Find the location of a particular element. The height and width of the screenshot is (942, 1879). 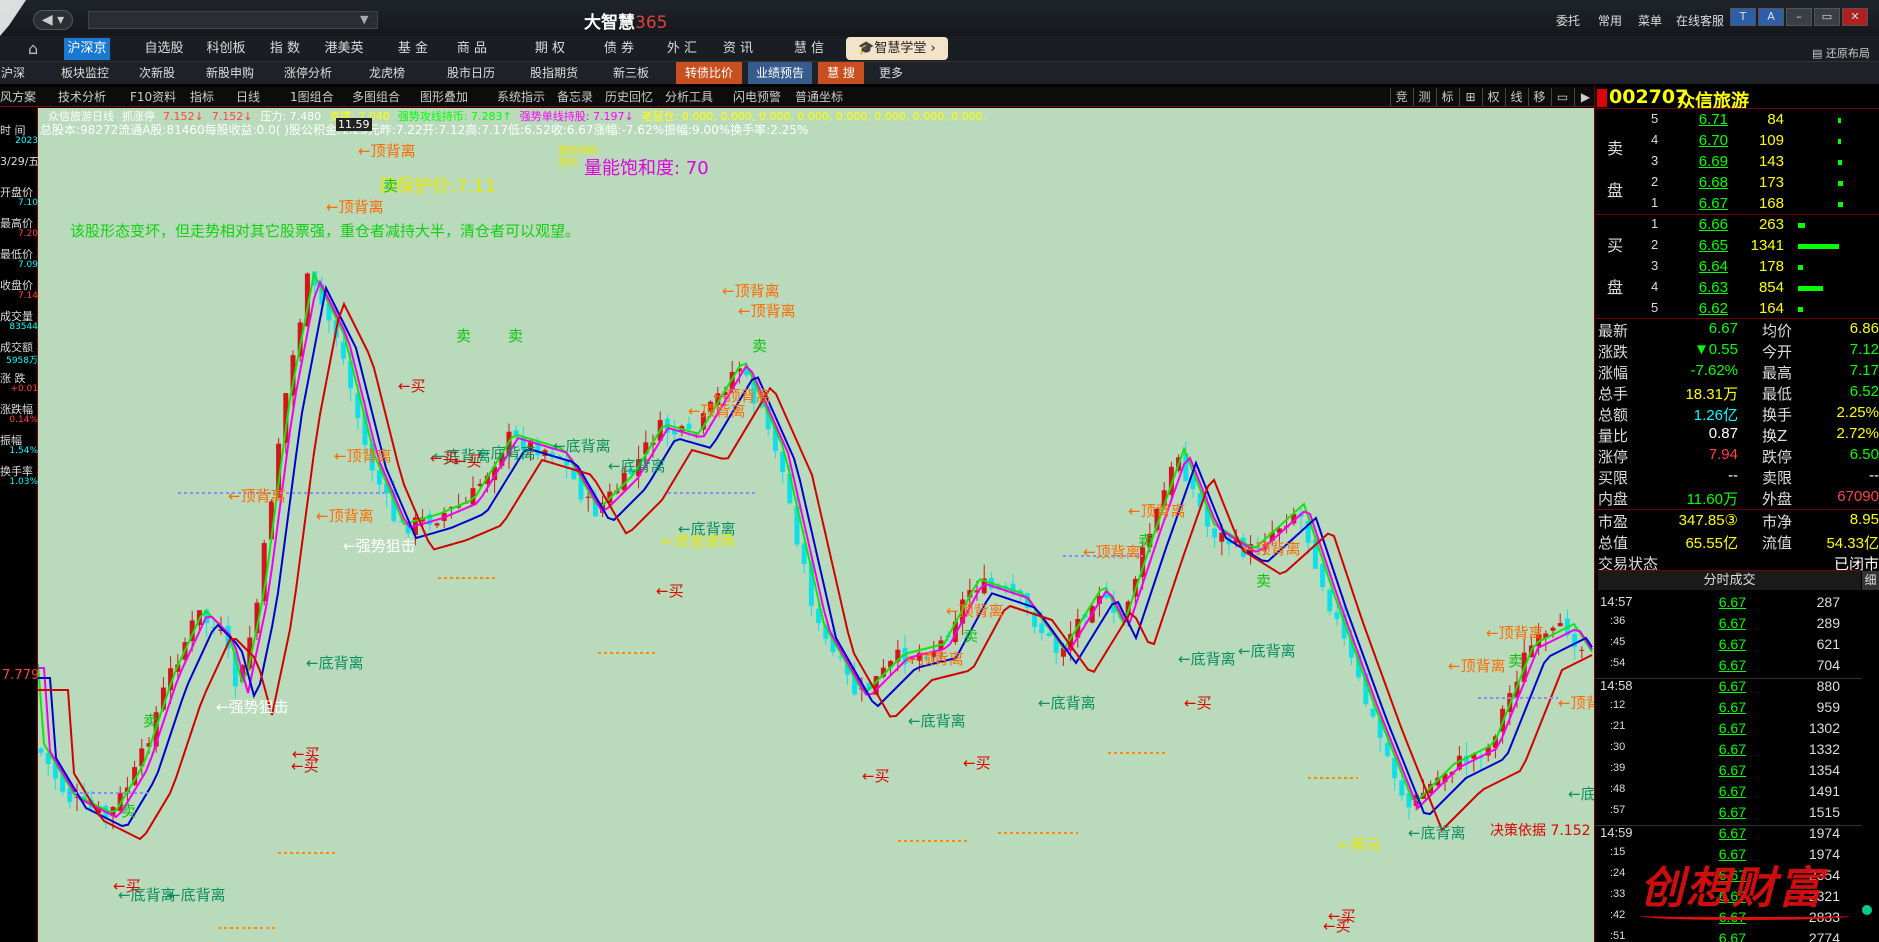

nav1-tab-10: 资 讯 is located at coordinates (738, 49).